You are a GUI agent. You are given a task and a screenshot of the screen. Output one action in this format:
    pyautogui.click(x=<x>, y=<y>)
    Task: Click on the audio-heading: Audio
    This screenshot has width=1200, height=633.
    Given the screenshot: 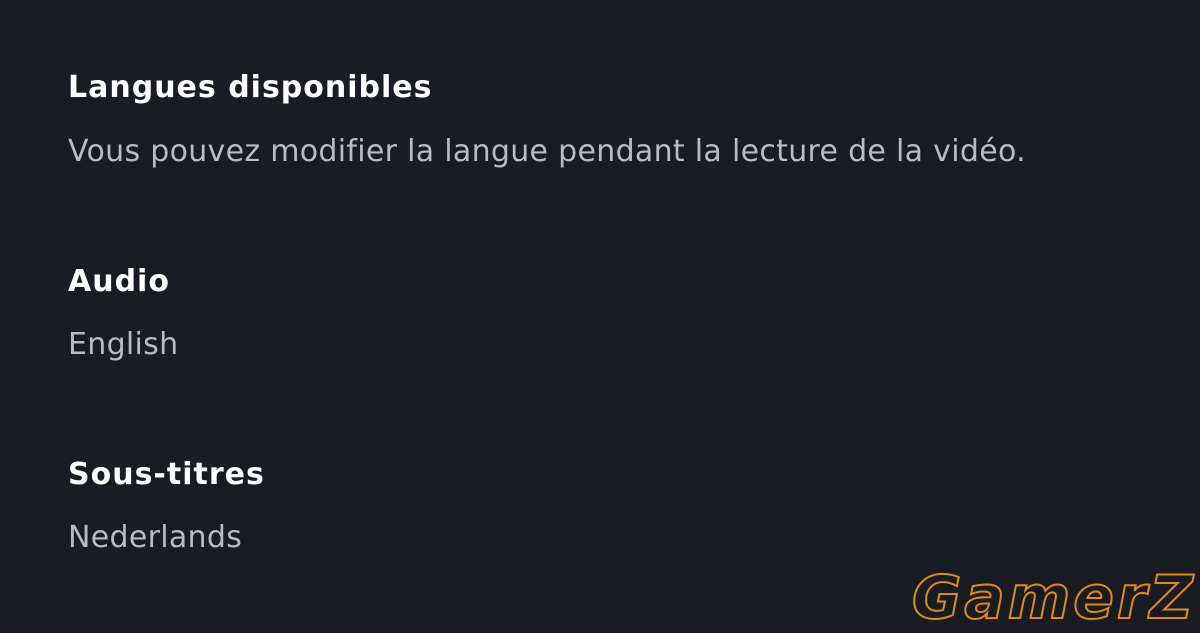 What is the action you would take?
    pyautogui.click(x=119, y=281)
    